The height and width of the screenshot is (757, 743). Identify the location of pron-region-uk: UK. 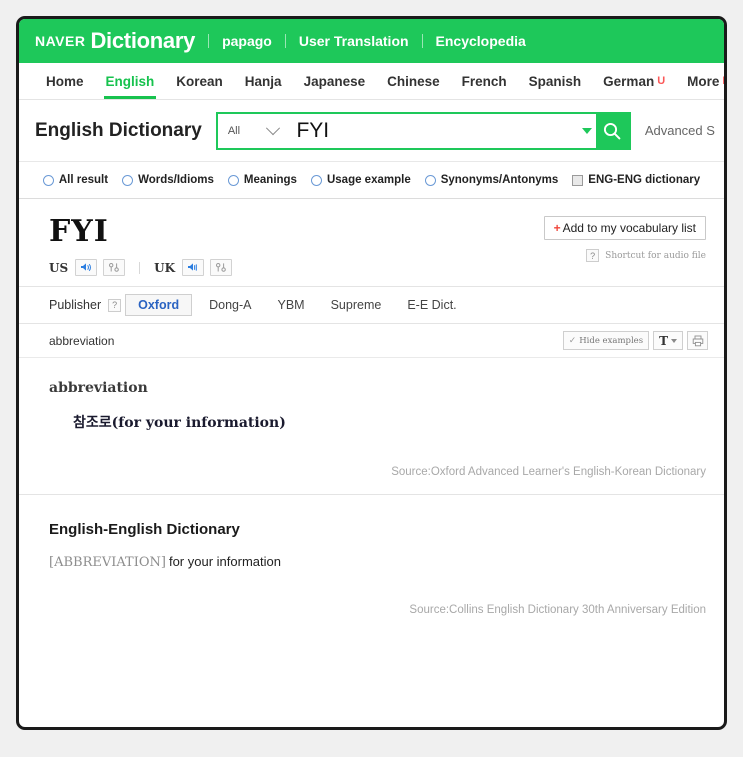
(165, 267).